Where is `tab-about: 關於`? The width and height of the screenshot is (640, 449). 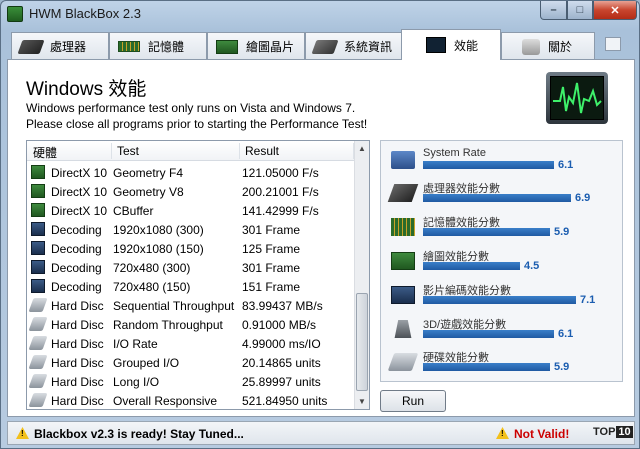 tab-about: 關於 is located at coordinates (548, 46).